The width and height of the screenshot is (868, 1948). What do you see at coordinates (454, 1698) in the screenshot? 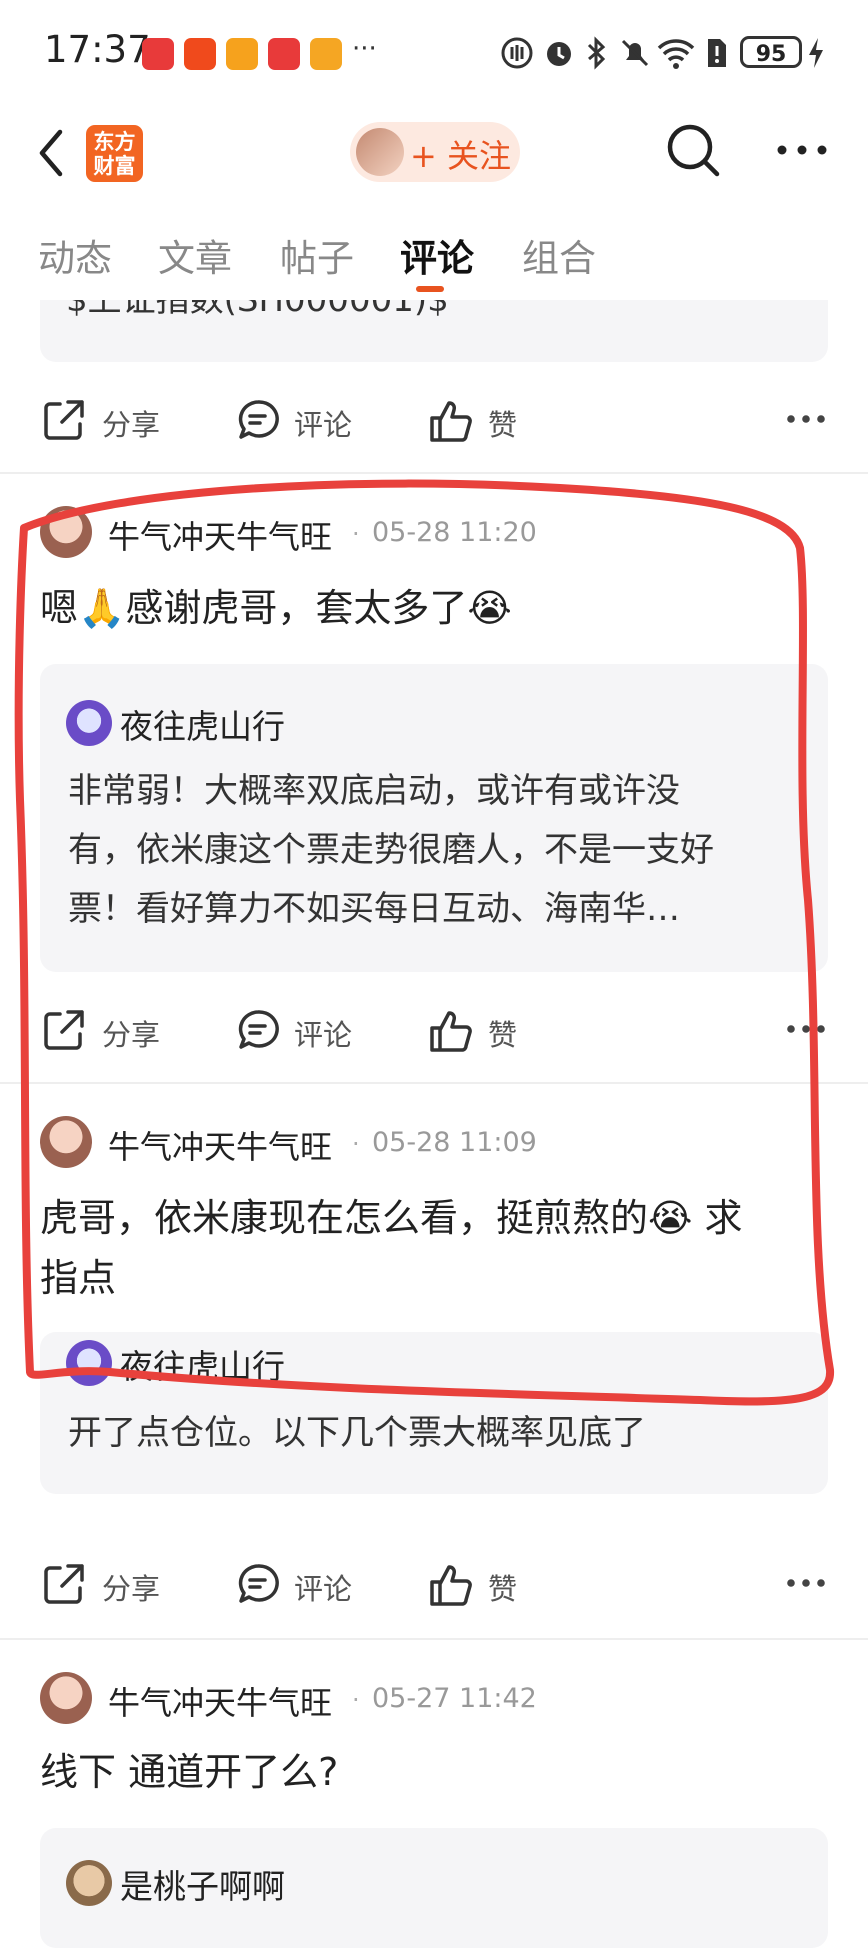
I see `timestamp: 05-27 11:42` at bounding box center [454, 1698].